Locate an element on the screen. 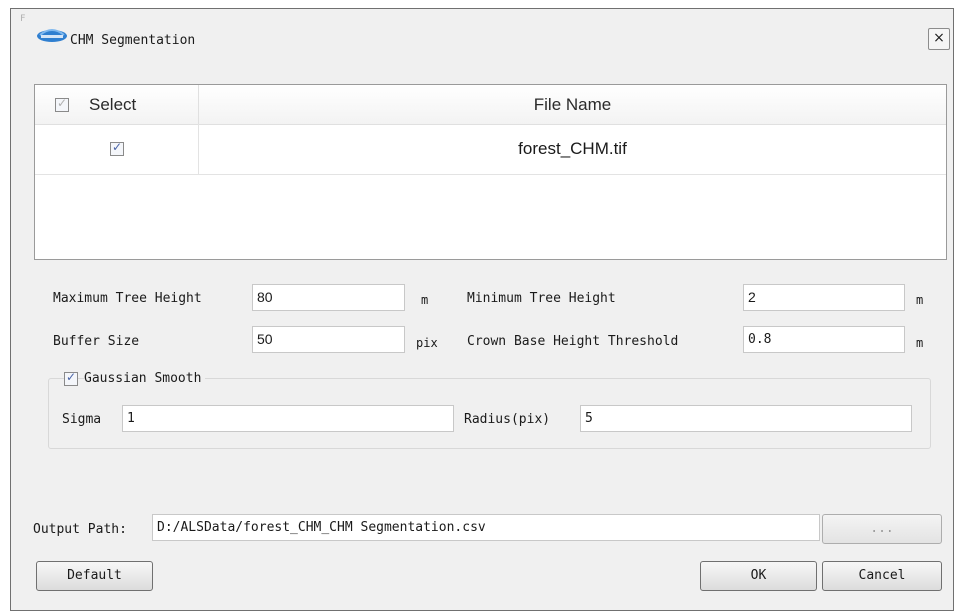  close-icon: × is located at coordinates (939, 38).